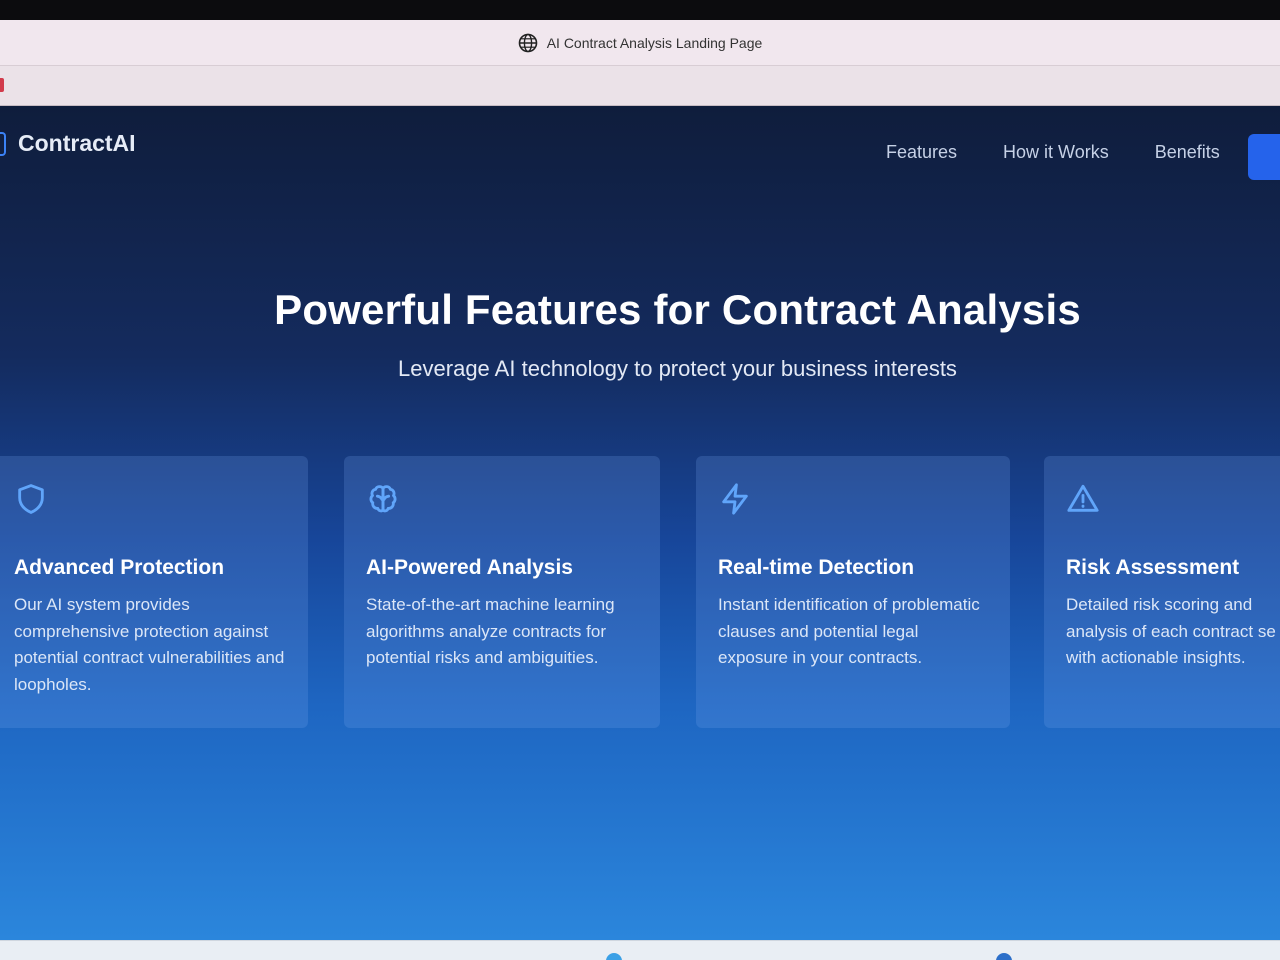  What do you see at coordinates (77, 143) in the screenshot?
I see `brand-name: ContractAI` at bounding box center [77, 143].